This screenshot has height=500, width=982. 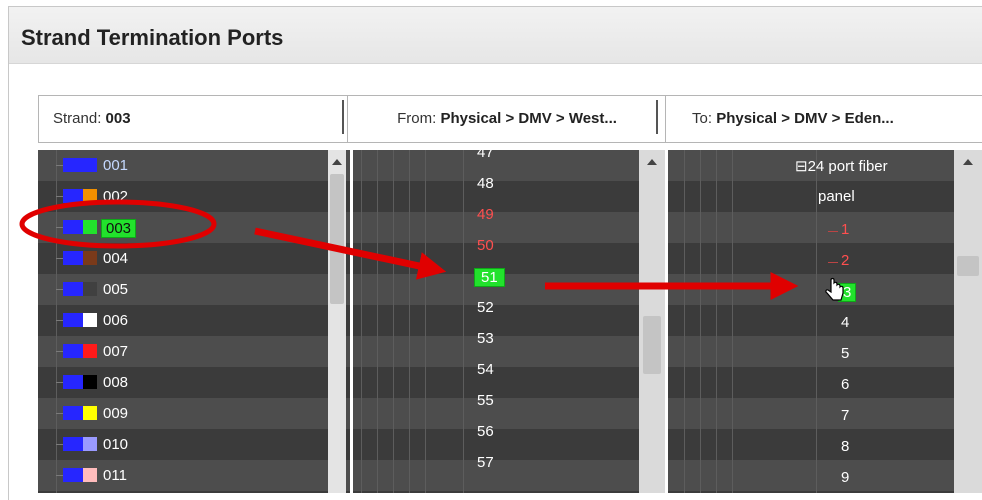 What do you see at coordinates (116, 320) in the screenshot?
I see `strand-label: 006` at bounding box center [116, 320].